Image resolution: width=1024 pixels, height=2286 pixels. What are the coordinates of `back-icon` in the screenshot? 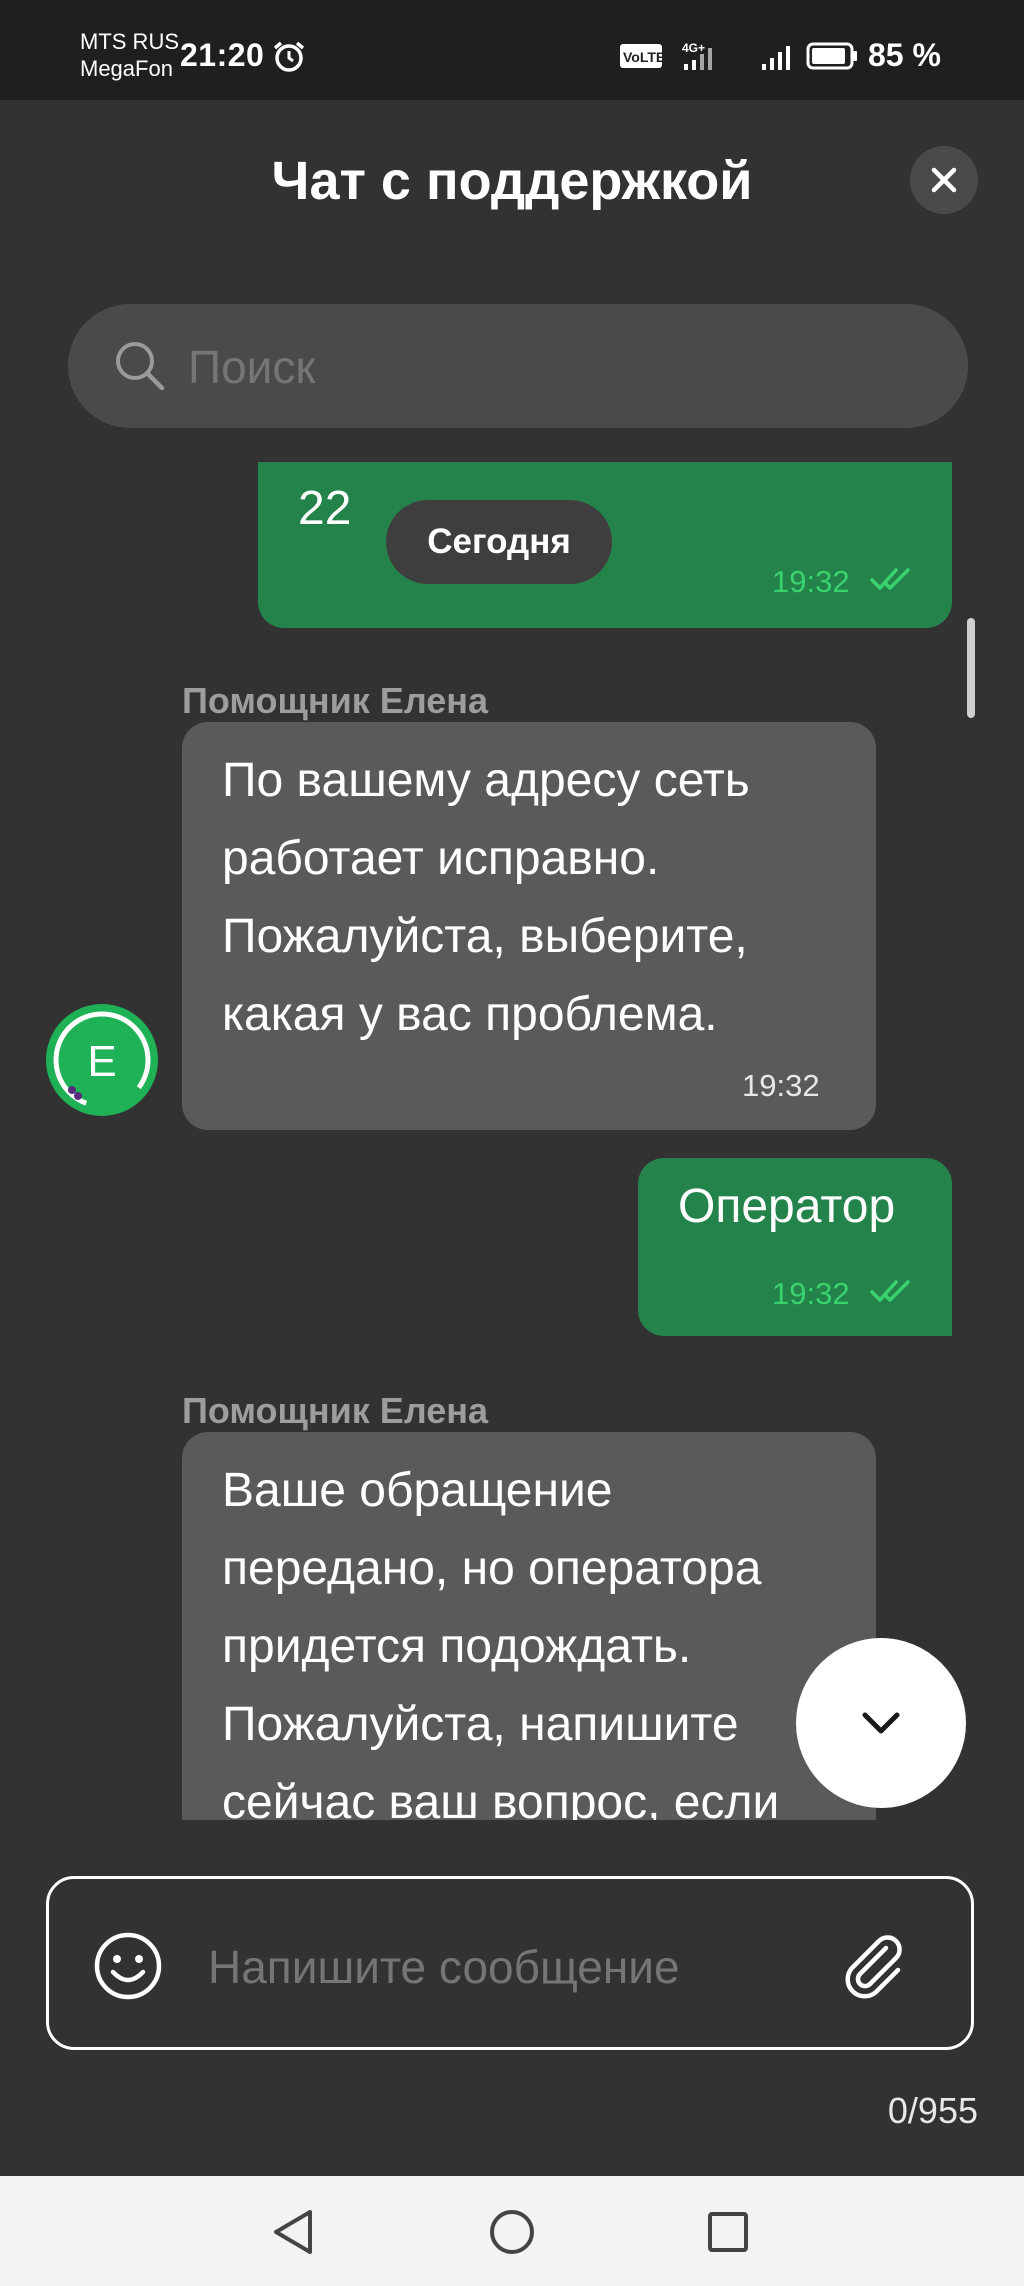 It's located at (293, 2232).